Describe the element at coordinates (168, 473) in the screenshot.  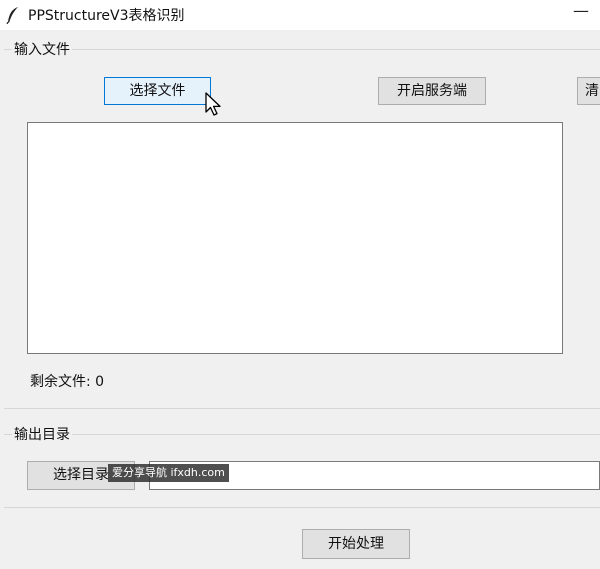
I see `watermark-overlay: 爱分享导航 ifxdh.com` at that location.